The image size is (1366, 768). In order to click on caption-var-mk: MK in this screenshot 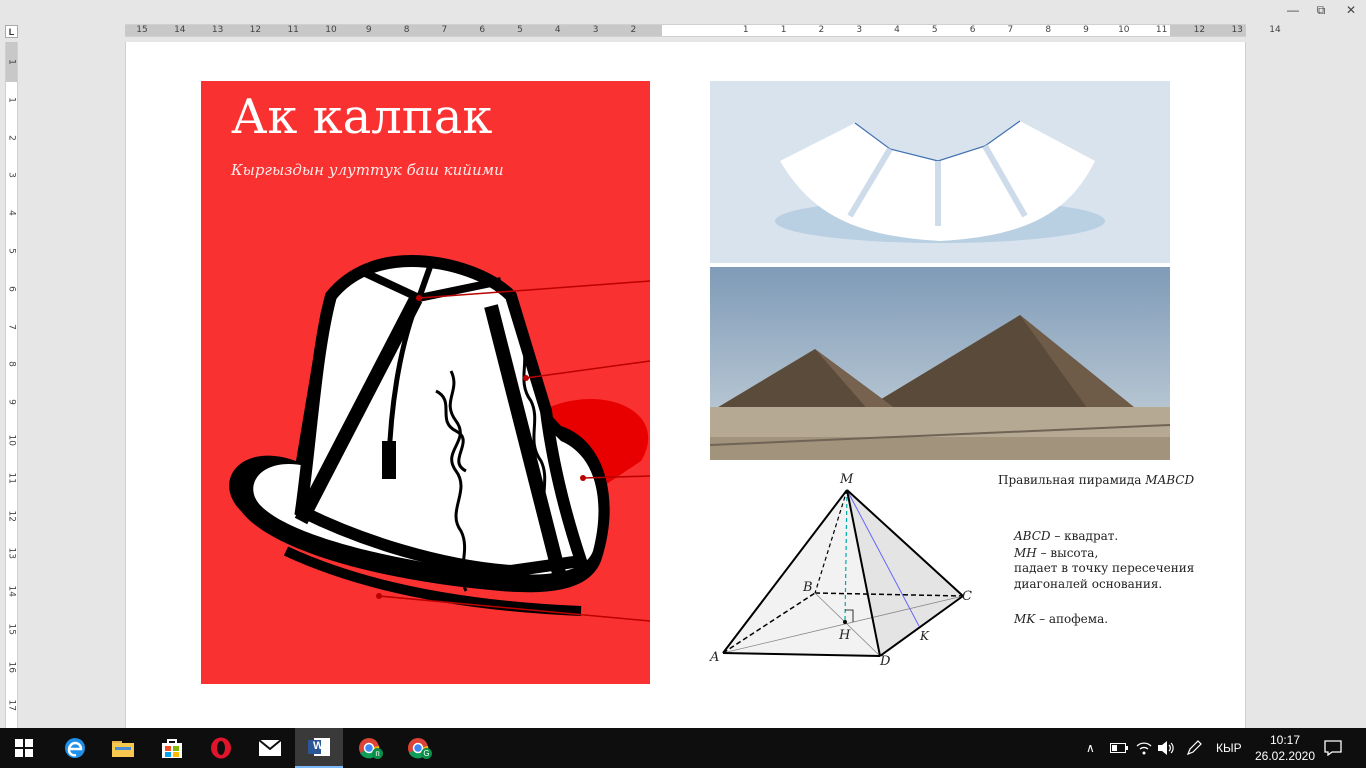, I will do `click(1025, 619)`.